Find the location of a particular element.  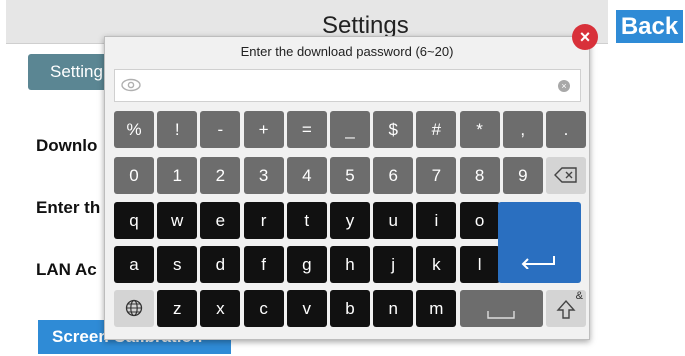

space-key is located at coordinates (501, 308).